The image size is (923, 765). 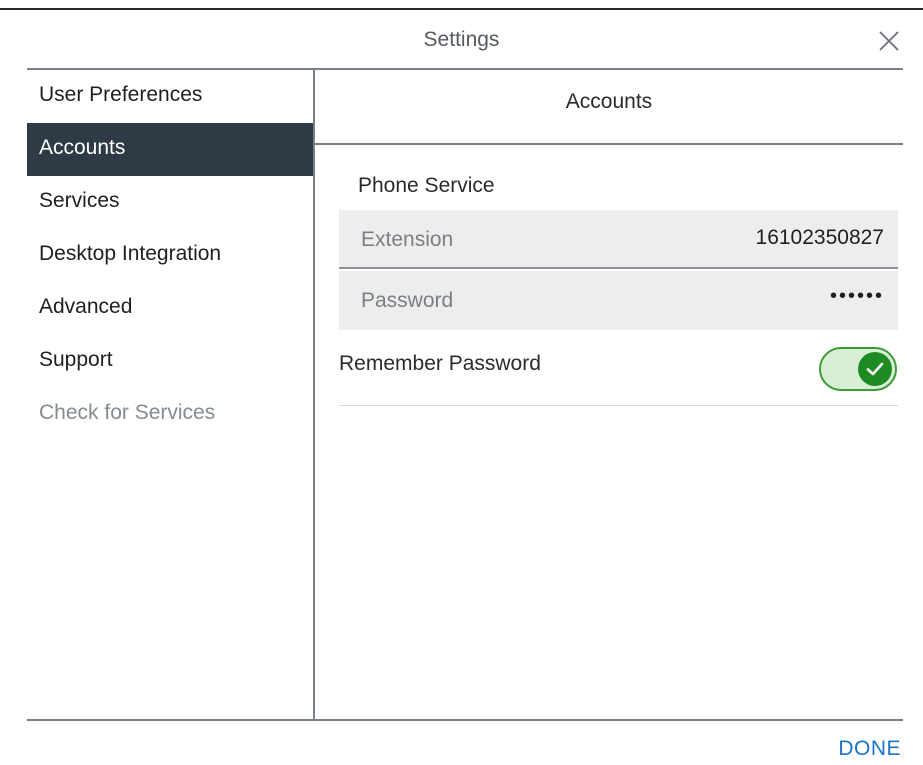 What do you see at coordinates (465, 720) in the screenshot?
I see `footer-divider` at bounding box center [465, 720].